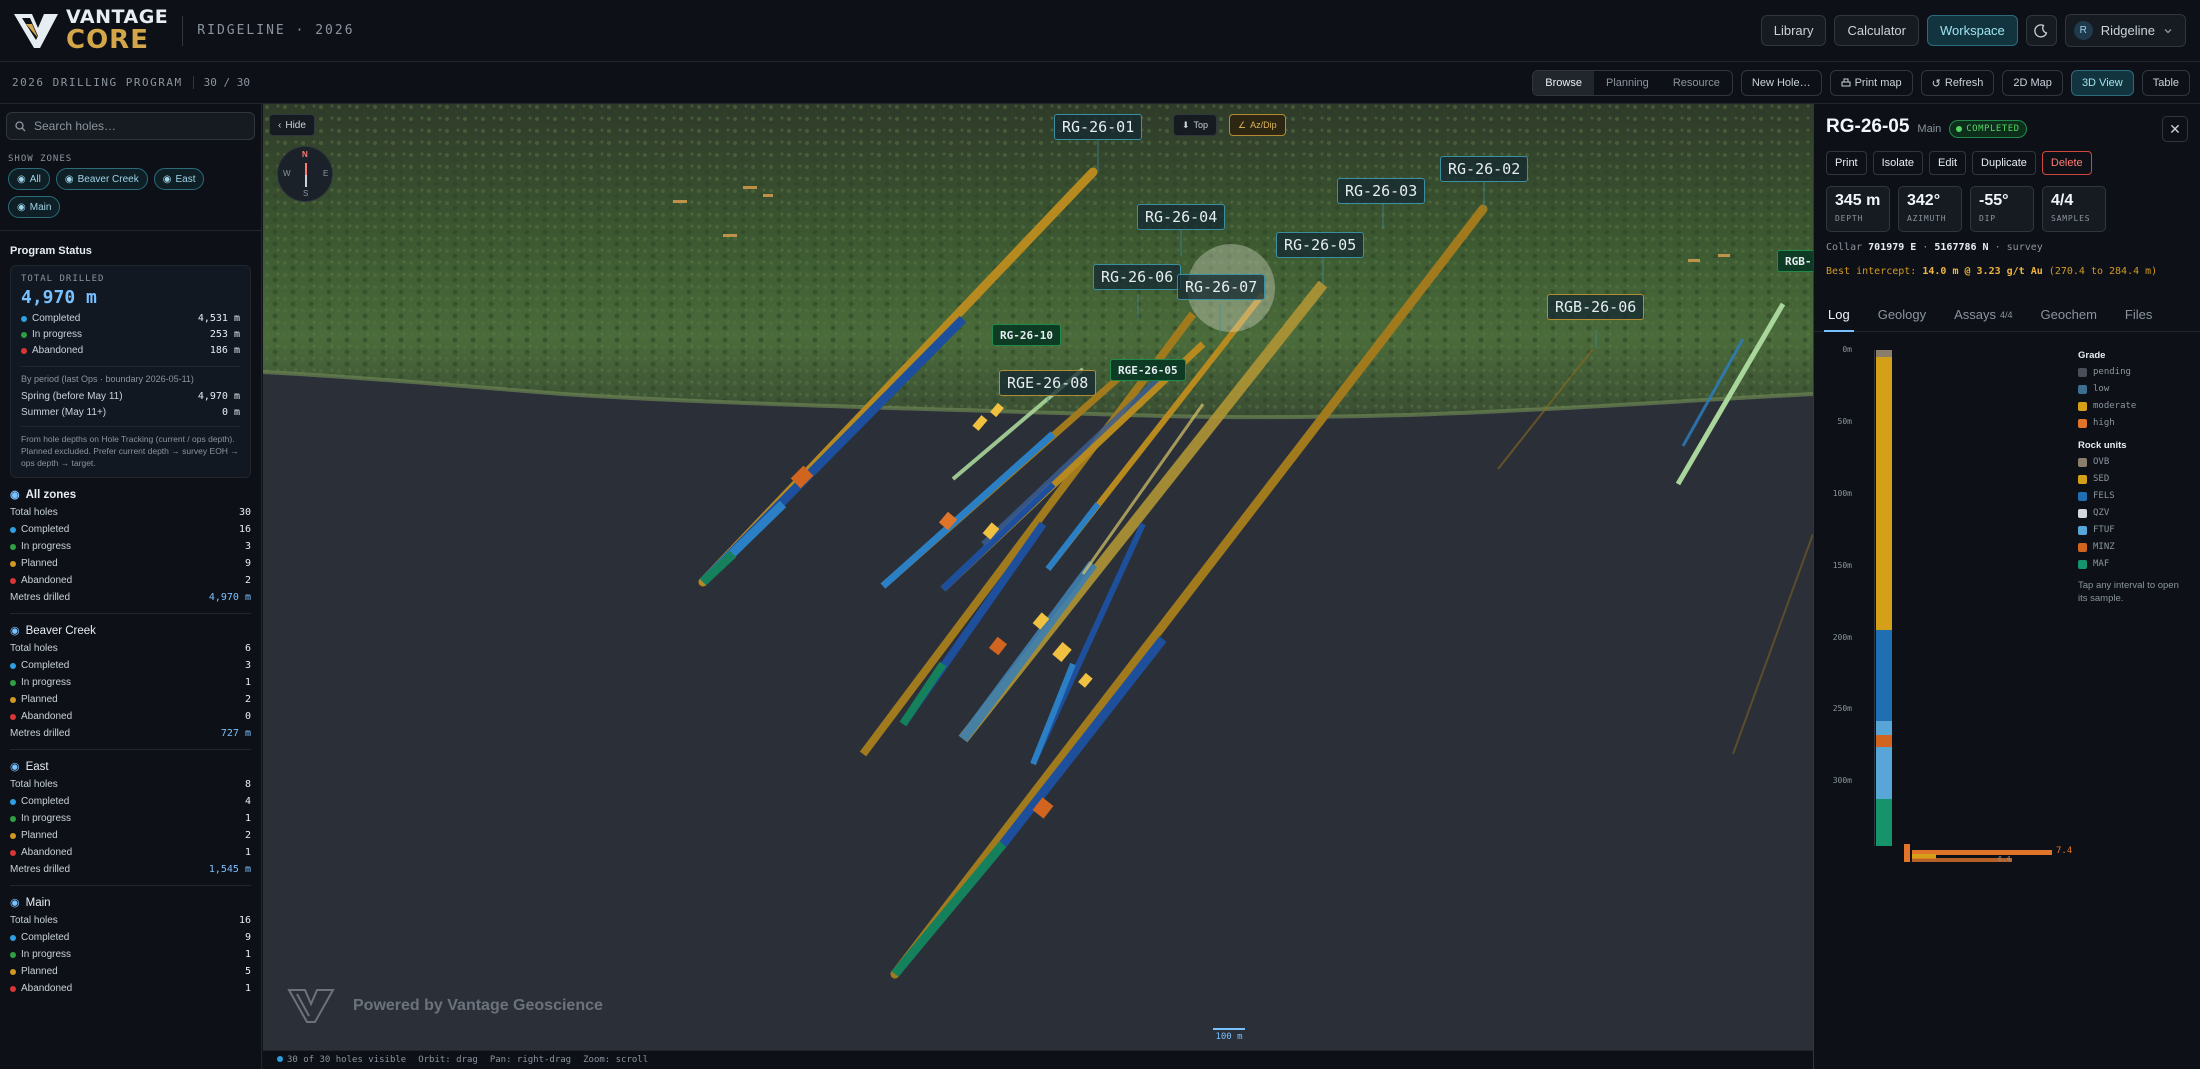  I want to click on log-interval-fels, so click(1884, 675).